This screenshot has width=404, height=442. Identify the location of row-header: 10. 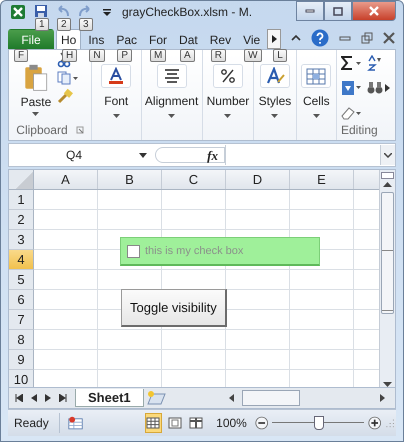
(21, 378).